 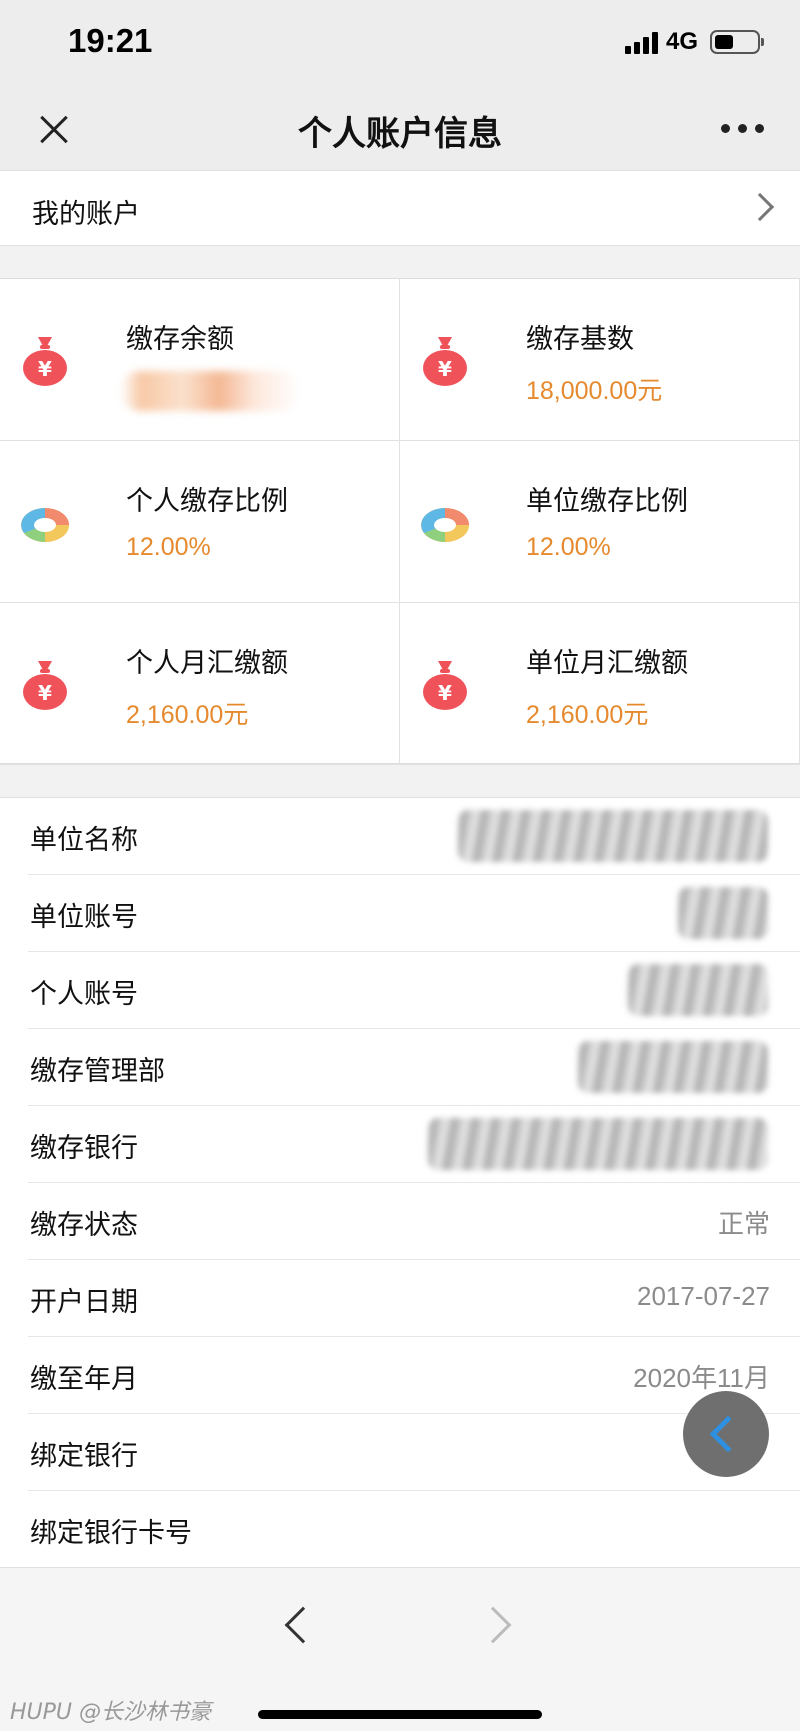 I want to click on detail-row-deposit-bank: 缴存银行, so click(x=414, y=1144).